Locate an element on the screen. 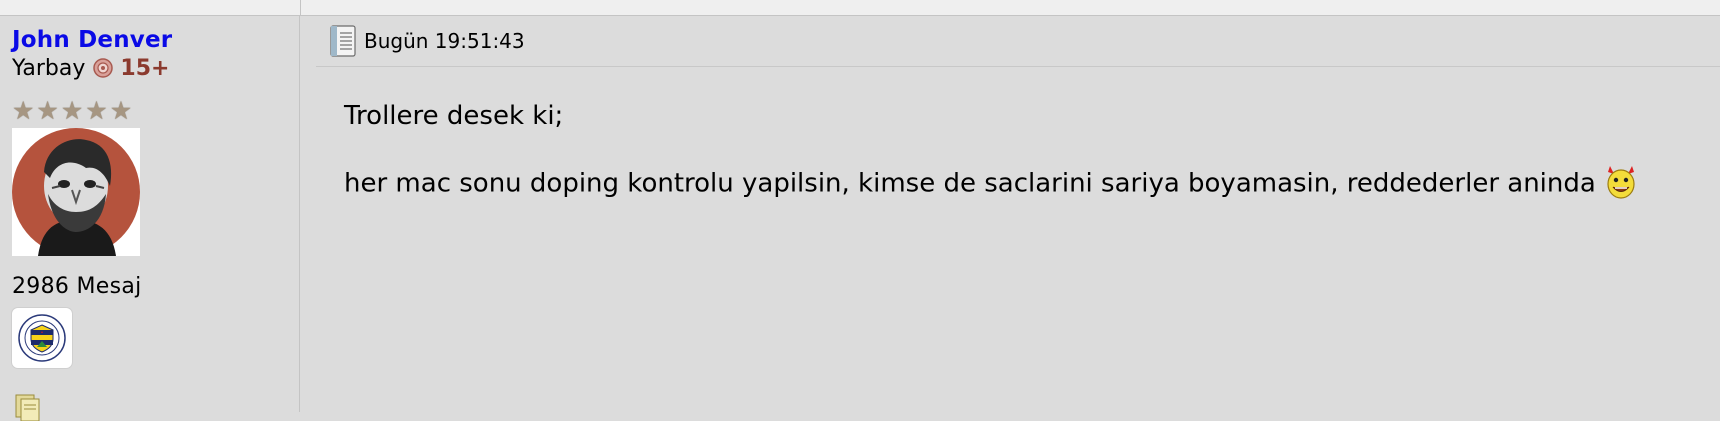  devil-smiley-icon is located at coordinates (1621, 182).